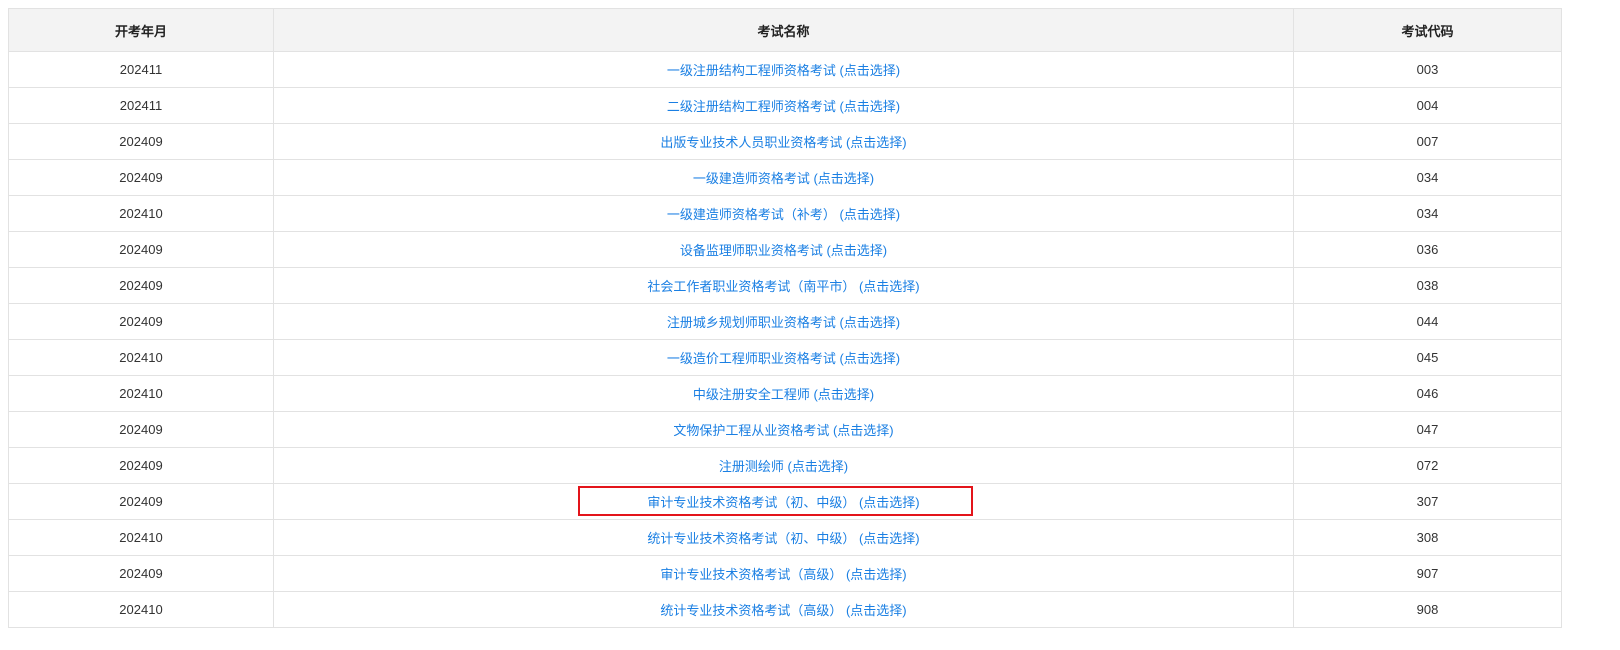  I want to click on exam-code: 907, so click(1427, 573).